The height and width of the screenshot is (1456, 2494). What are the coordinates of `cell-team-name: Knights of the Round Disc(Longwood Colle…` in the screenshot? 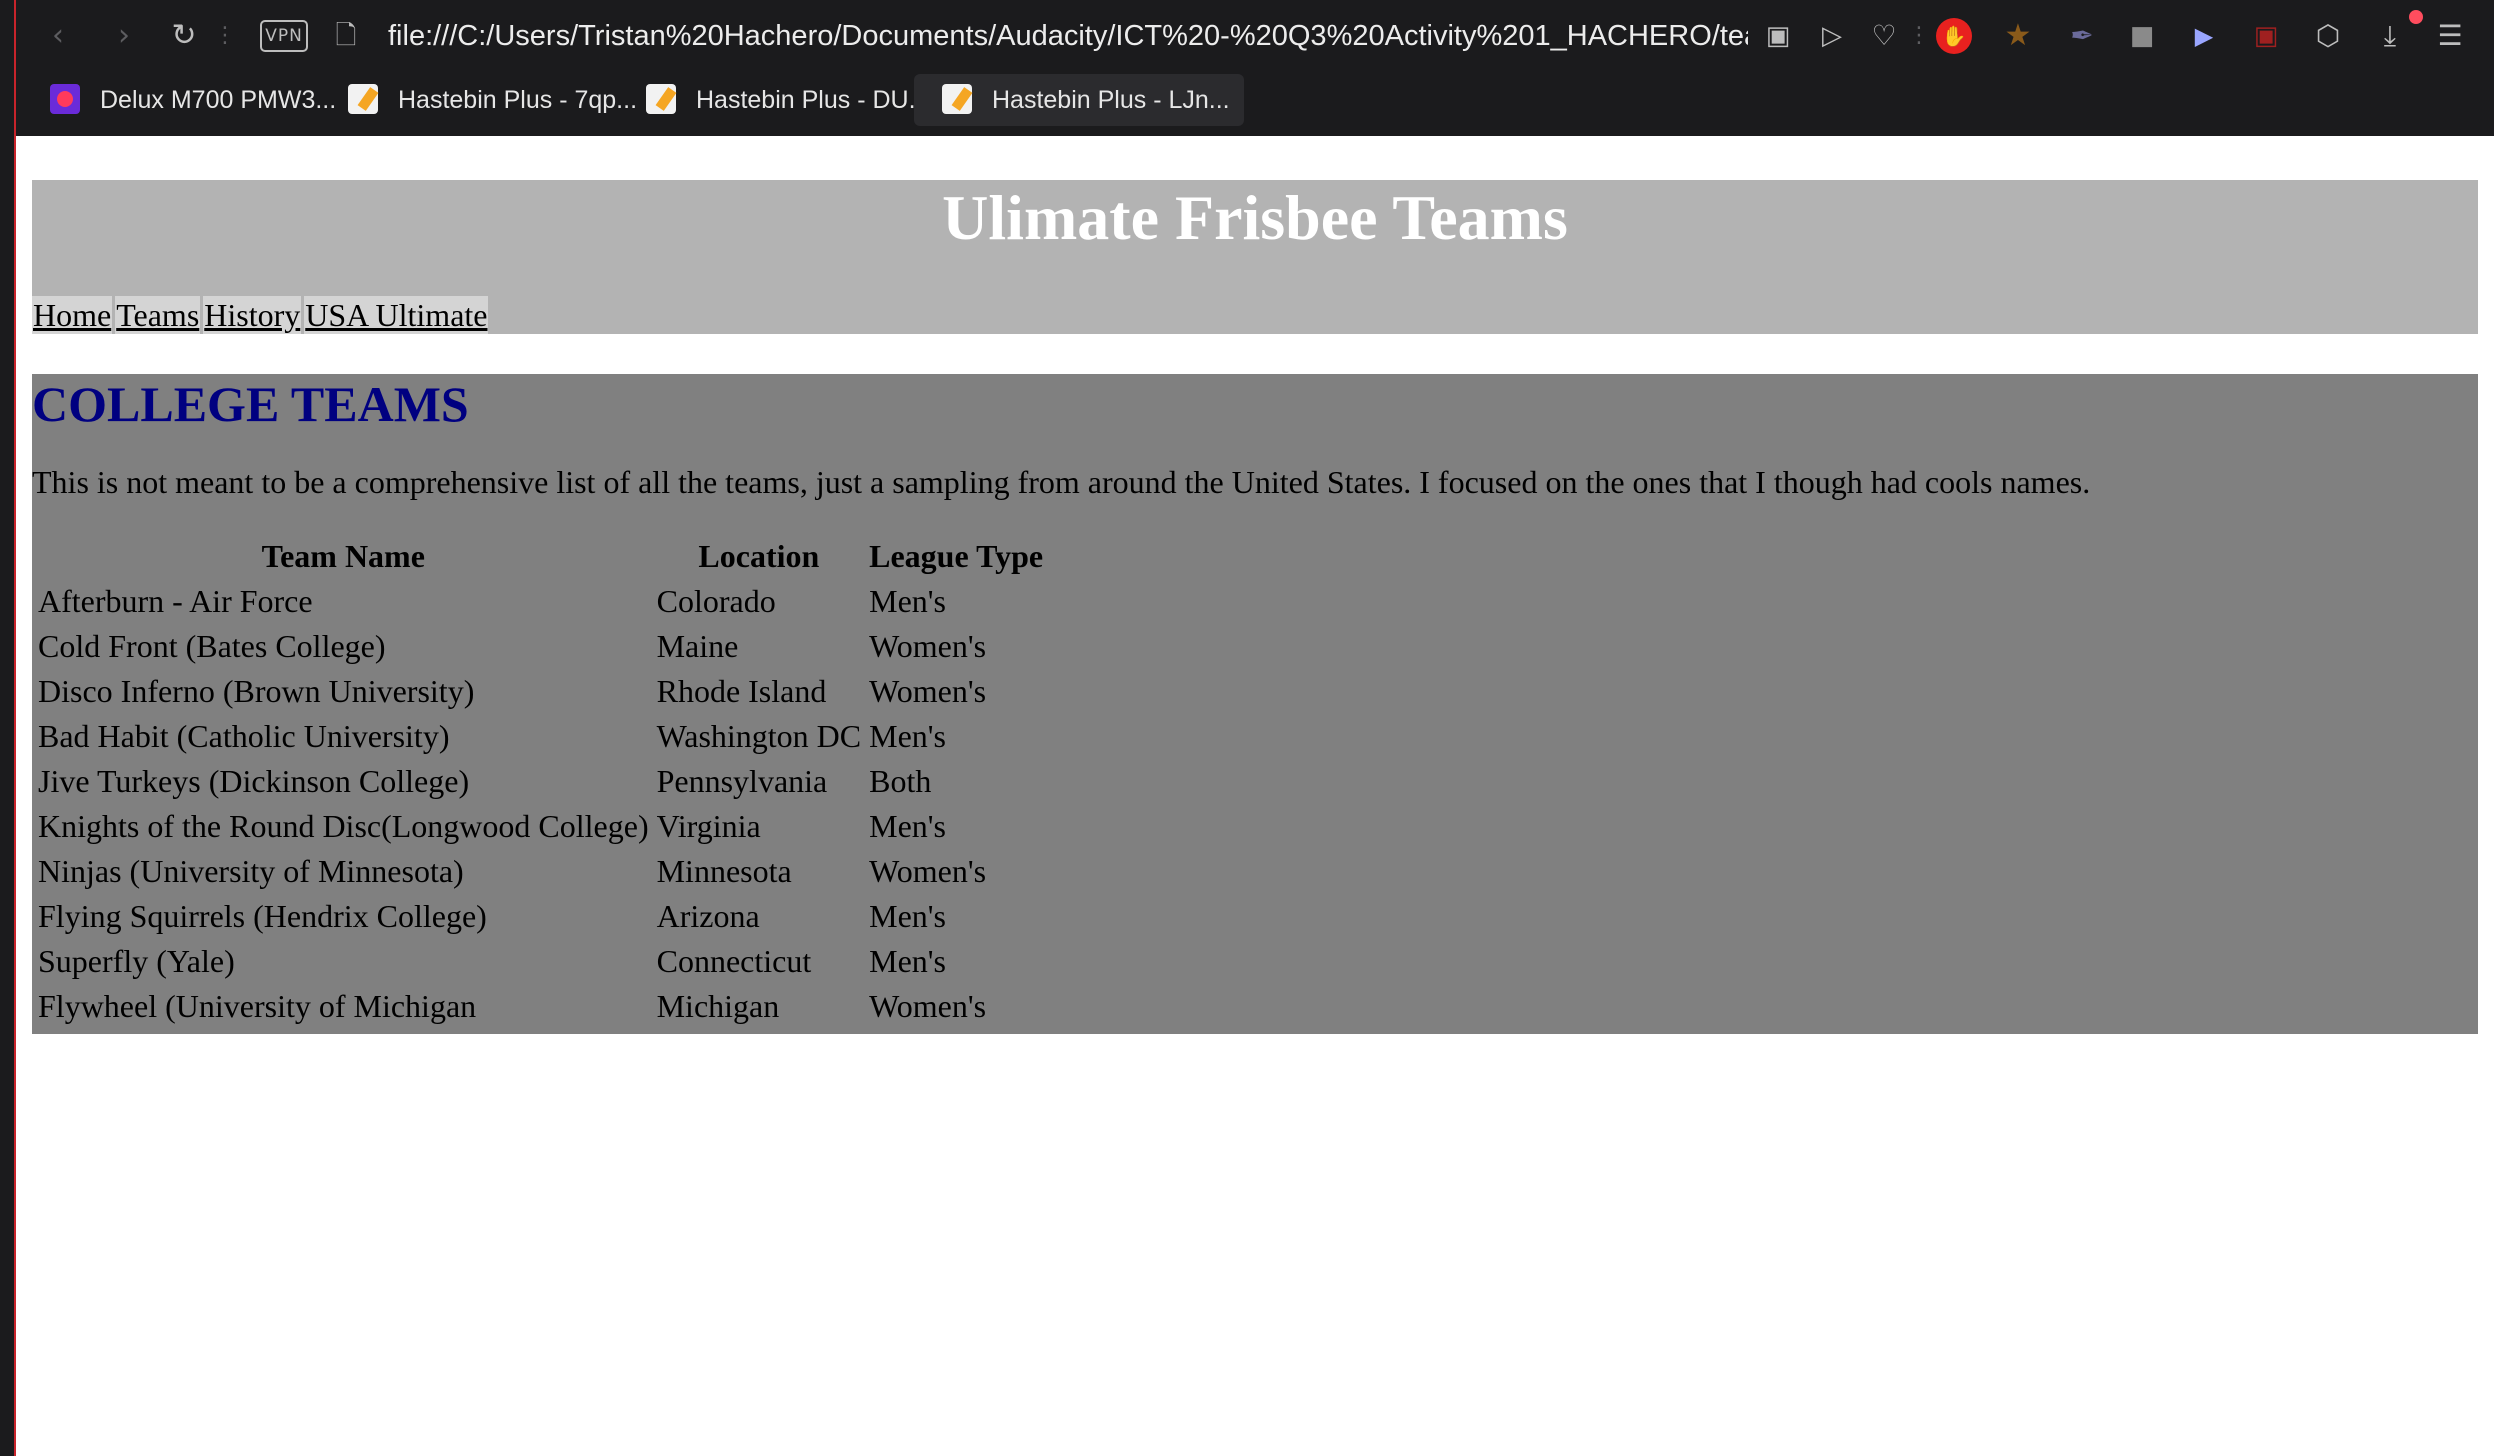 It's located at (343, 826).